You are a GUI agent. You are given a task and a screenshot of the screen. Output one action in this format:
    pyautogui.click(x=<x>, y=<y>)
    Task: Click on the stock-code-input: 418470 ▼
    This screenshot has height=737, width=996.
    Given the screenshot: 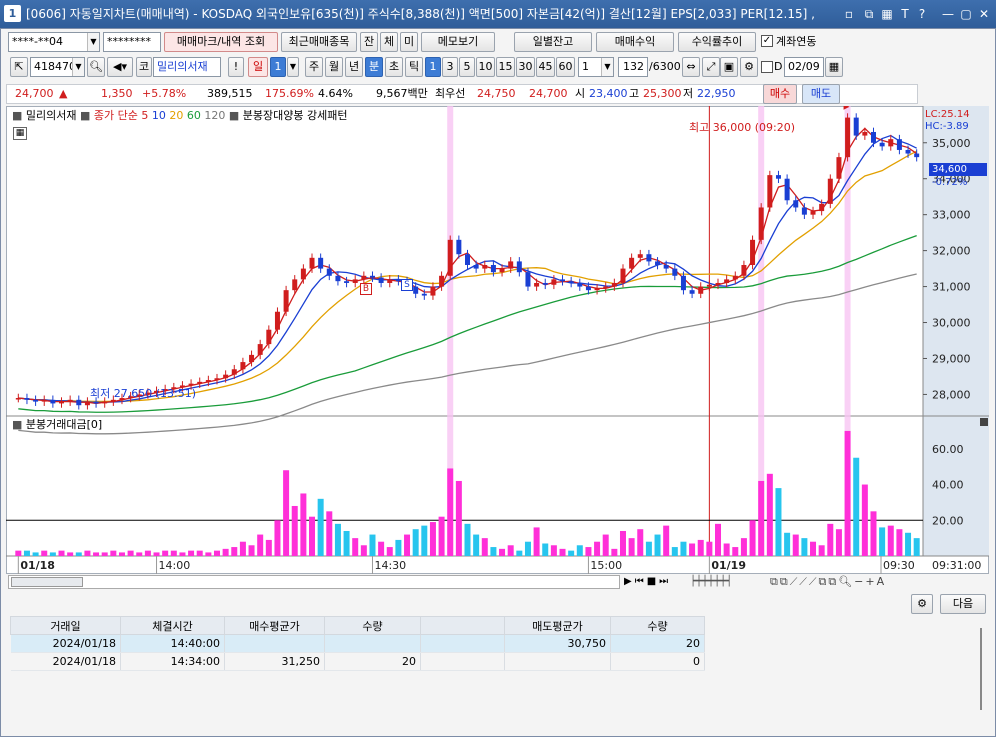 What is the action you would take?
    pyautogui.click(x=57, y=67)
    